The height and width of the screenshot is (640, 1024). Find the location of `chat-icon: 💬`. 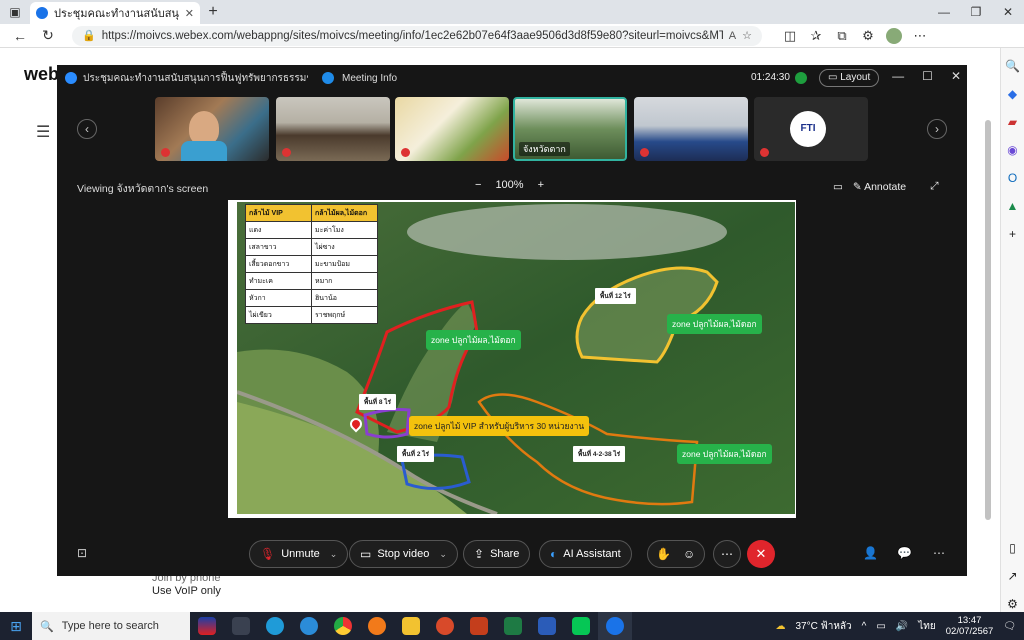

chat-icon: 💬 is located at coordinates (904, 553).